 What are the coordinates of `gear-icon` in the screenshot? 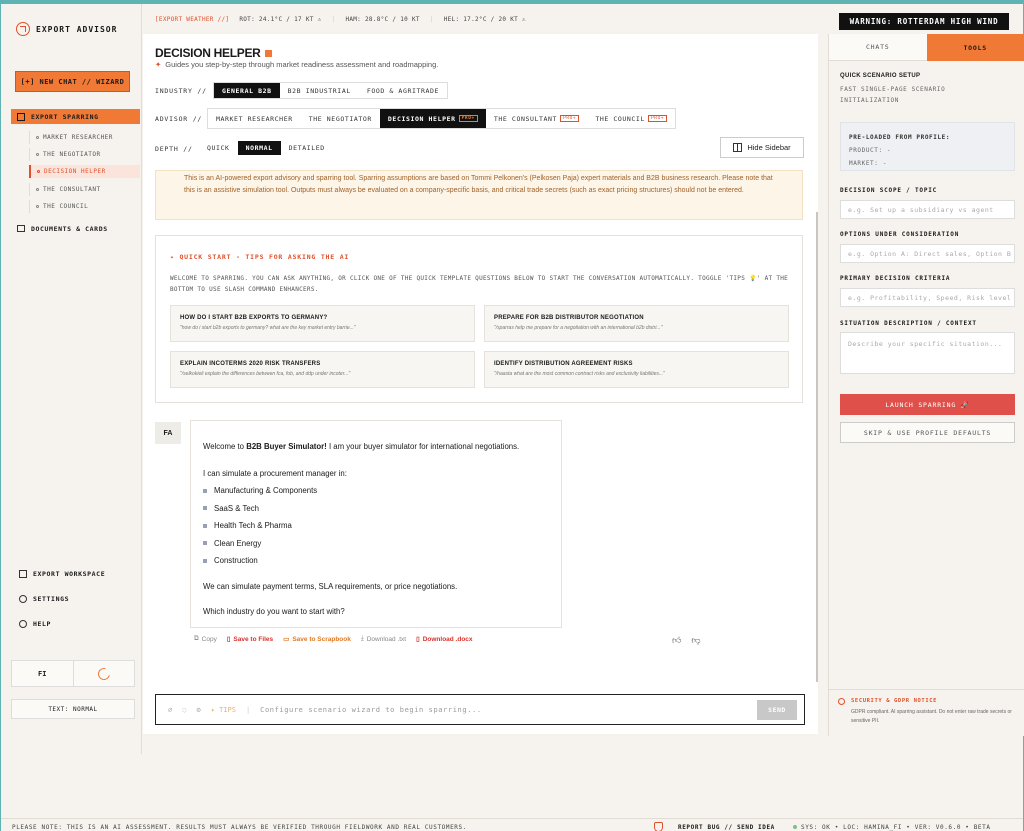 It's located at (23, 599).